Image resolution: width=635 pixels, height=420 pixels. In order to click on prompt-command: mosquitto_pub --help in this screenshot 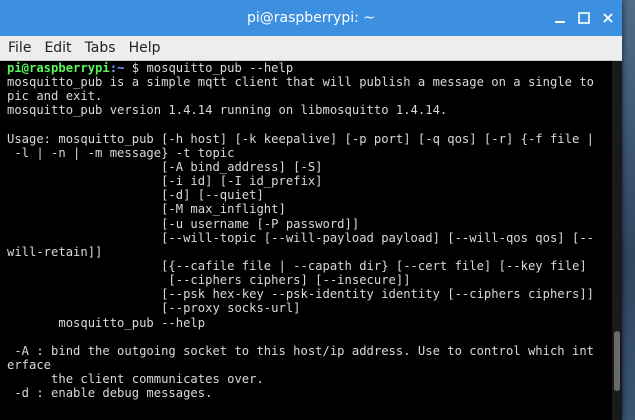, I will do `click(220, 68)`.